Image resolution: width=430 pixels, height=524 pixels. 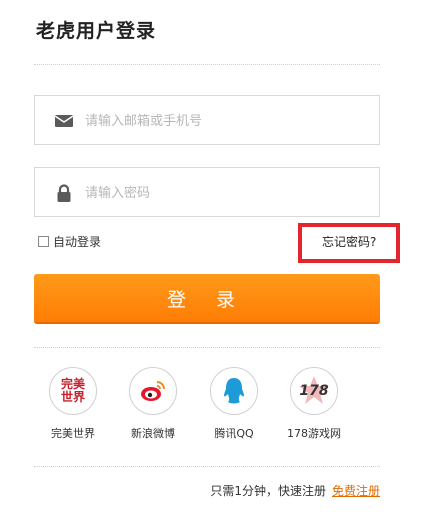 I want to click on mail-icon, so click(x=64, y=121).